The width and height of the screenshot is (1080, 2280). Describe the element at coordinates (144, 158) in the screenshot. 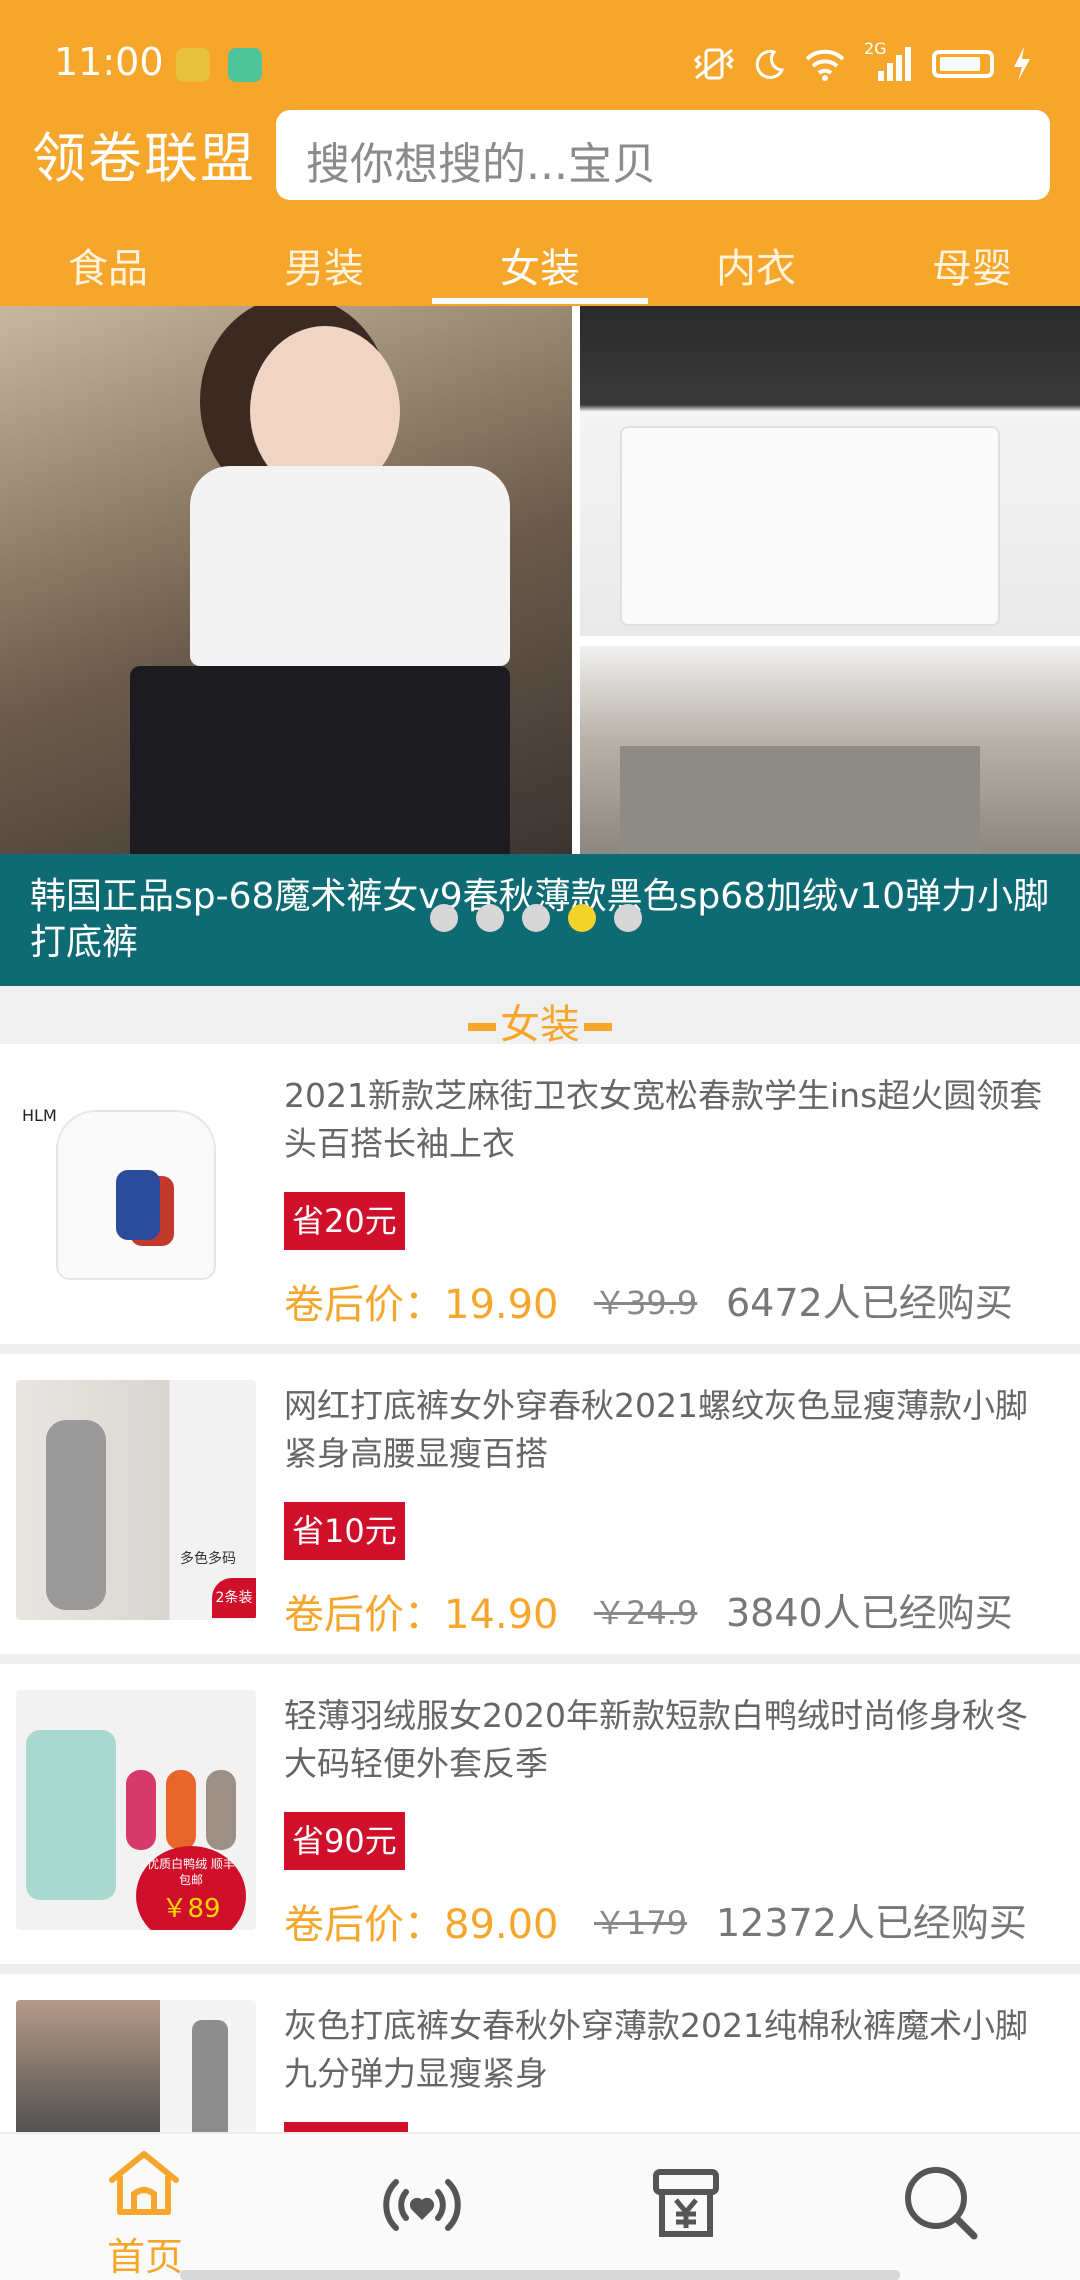

I see `app-title: 领卷联盟` at that location.